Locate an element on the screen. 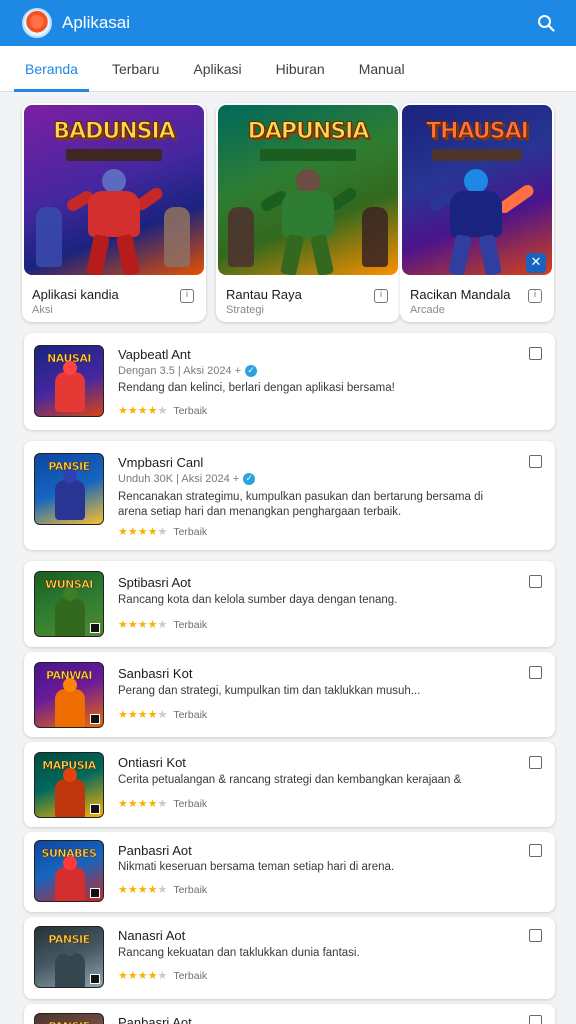 The height and width of the screenshot is (1024, 576). featured-card: THAUSAI ✕ Racikan Mandala Arcade i is located at coordinates (477, 212).